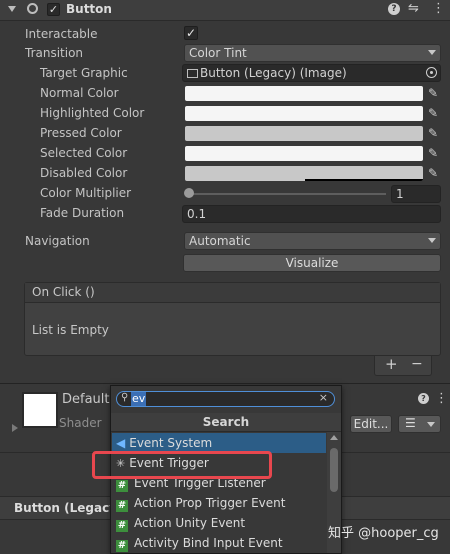 This screenshot has width=450, height=554. I want to click on alpha-bar, so click(364, 180).